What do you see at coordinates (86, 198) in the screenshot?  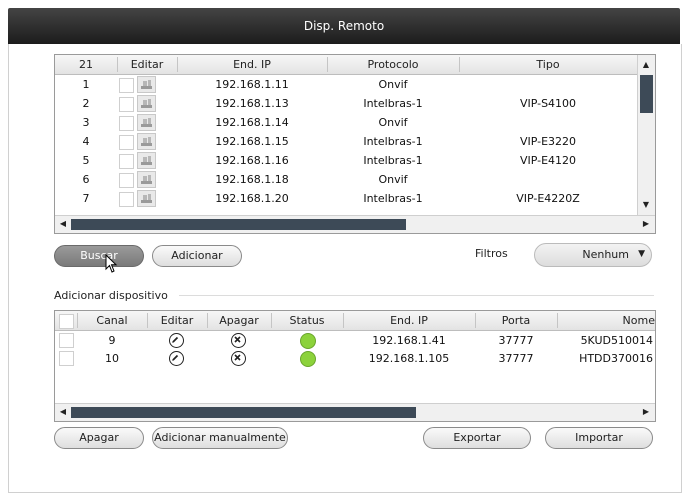 I see `row-number: 7` at bounding box center [86, 198].